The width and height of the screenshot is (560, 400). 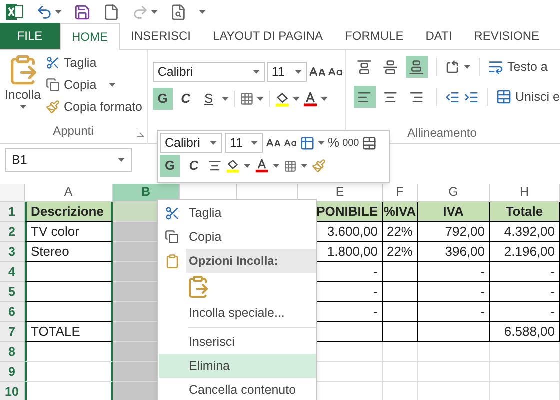 What do you see at coordinates (146, 193) in the screenshot?
I see `column-header: B` at bounding box center [146, 193].